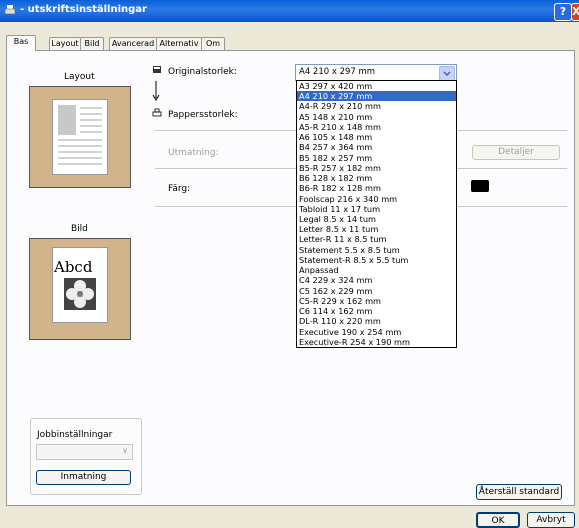 The image size is (579, 528). What do you see at coordinates (21, 43) in the screenshot?
I see `tab-bas: Bas` at bounding box center [21, 43].